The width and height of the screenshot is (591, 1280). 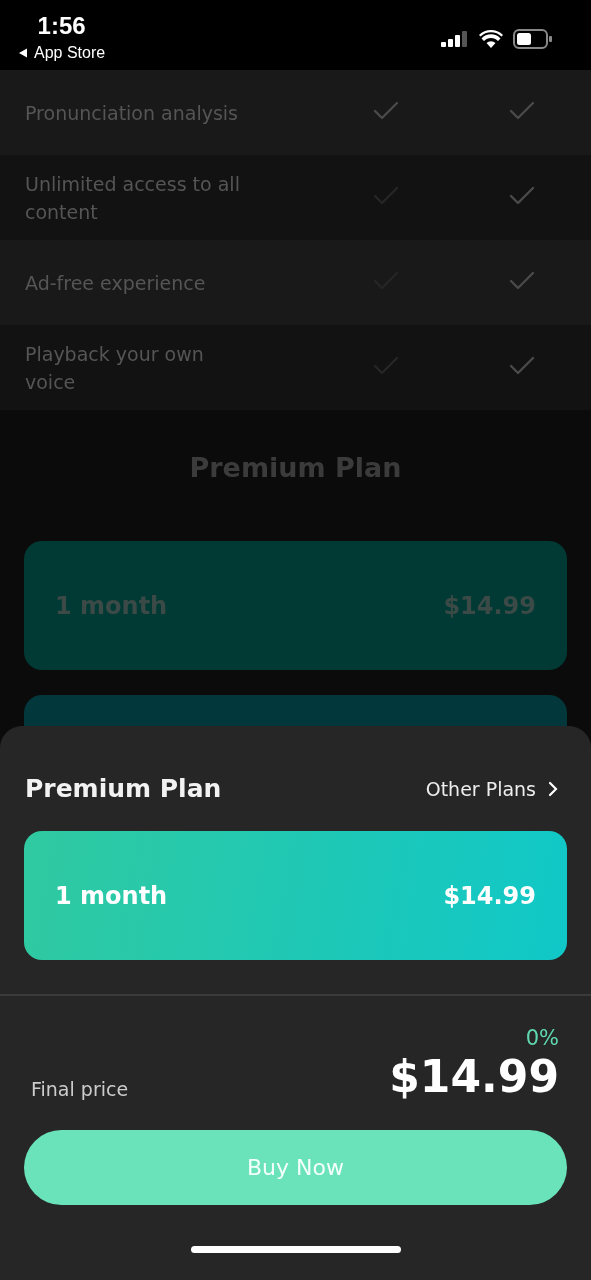 What do you see at coordinates (455, 39) in the screenshot?
I see `signal-icon` at bounding box center [455, 39].